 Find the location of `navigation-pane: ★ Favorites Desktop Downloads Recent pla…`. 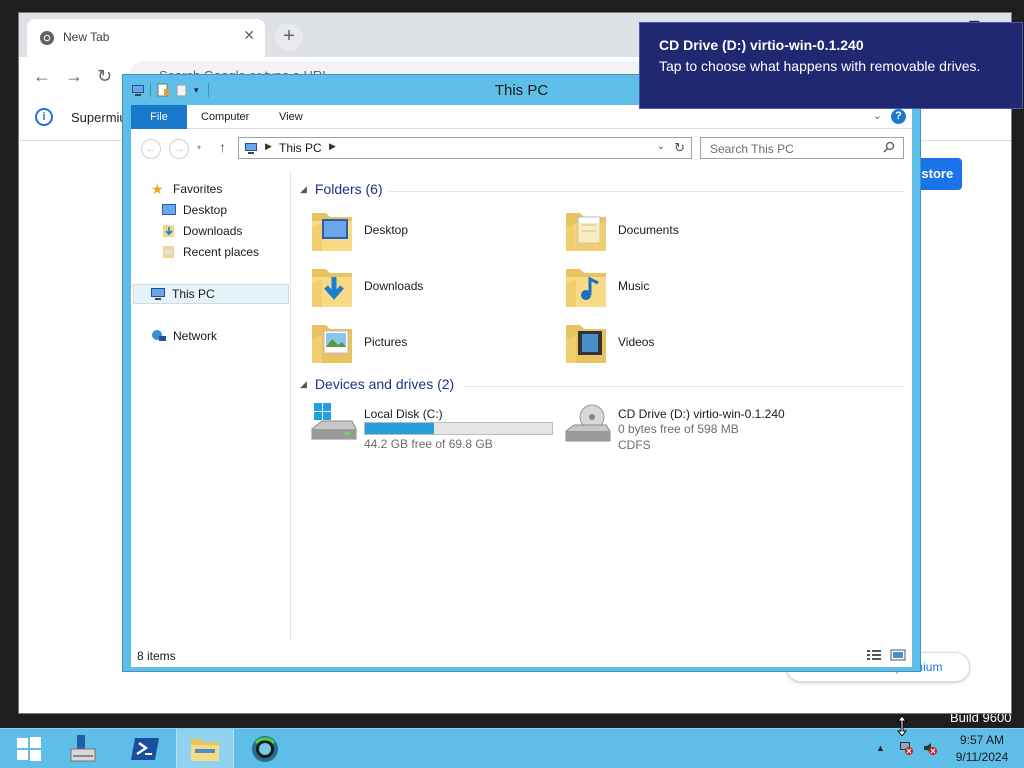

navigation-pane: ★ Favorites Desktop Downloads Recent pla… is located at coordinates (211, 406).